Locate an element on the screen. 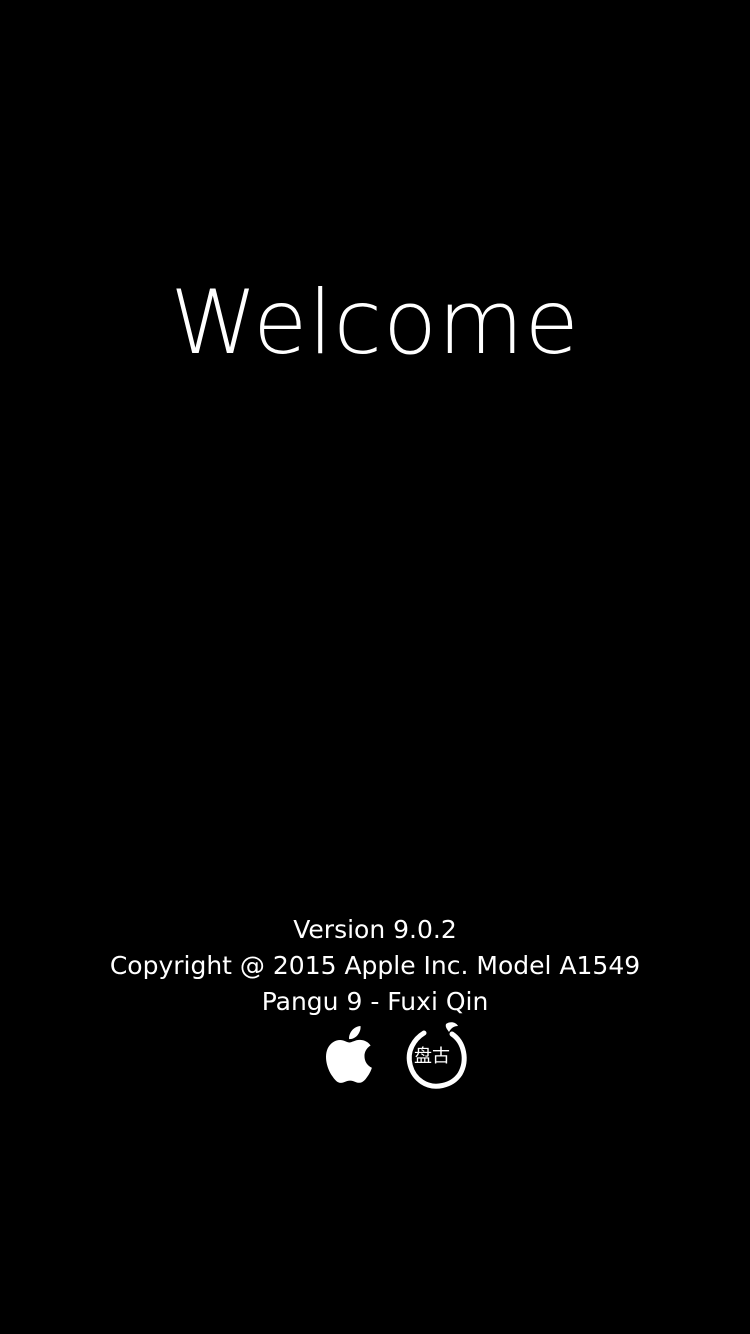 The width and height of the screenshot is (750, 1334). version-text: Version 9.0.2 is located at coordinates (375, 929).